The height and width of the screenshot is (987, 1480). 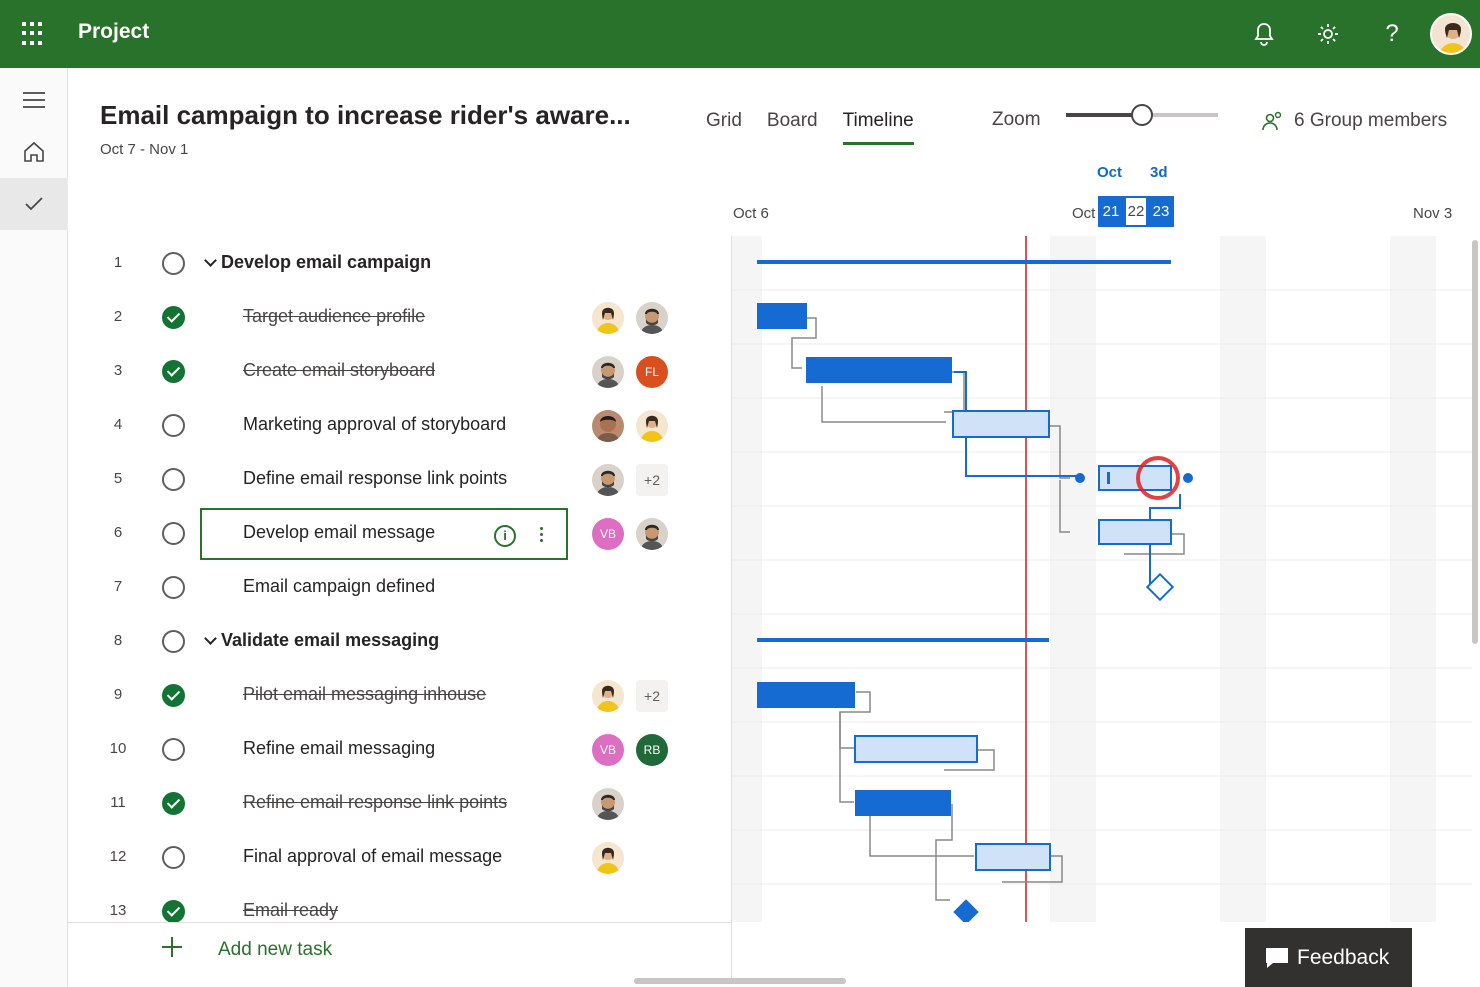 I want to click on dependency-handle, so click(x=1080, y=478).